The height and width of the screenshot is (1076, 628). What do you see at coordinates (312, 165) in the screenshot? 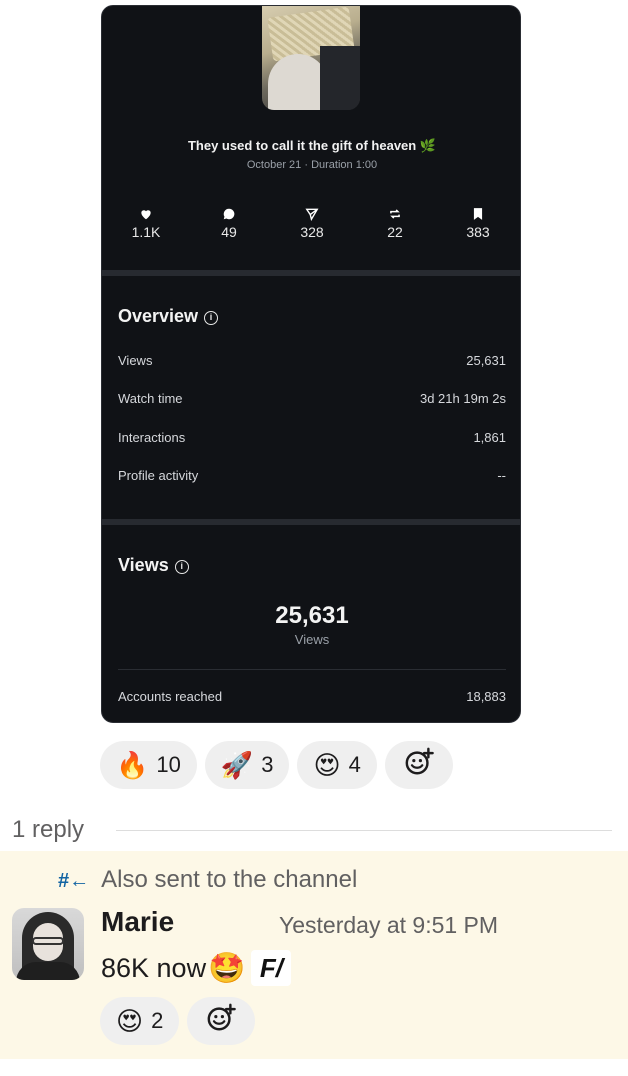
I see `post-meta: October 21 · Duration 1:00` at bounding box center [312, 165].